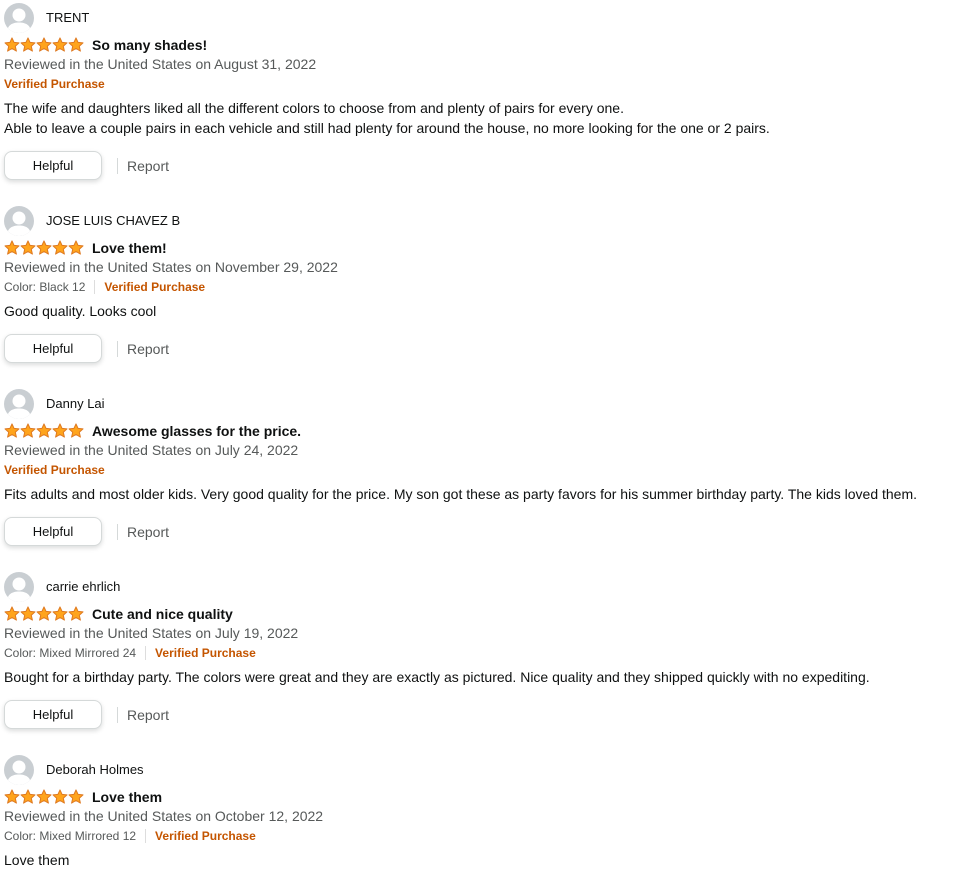  Describe the element at coordinates (83, 587) in the screenshot. I see `reviewer-name: carrie ehrlich` at that location.